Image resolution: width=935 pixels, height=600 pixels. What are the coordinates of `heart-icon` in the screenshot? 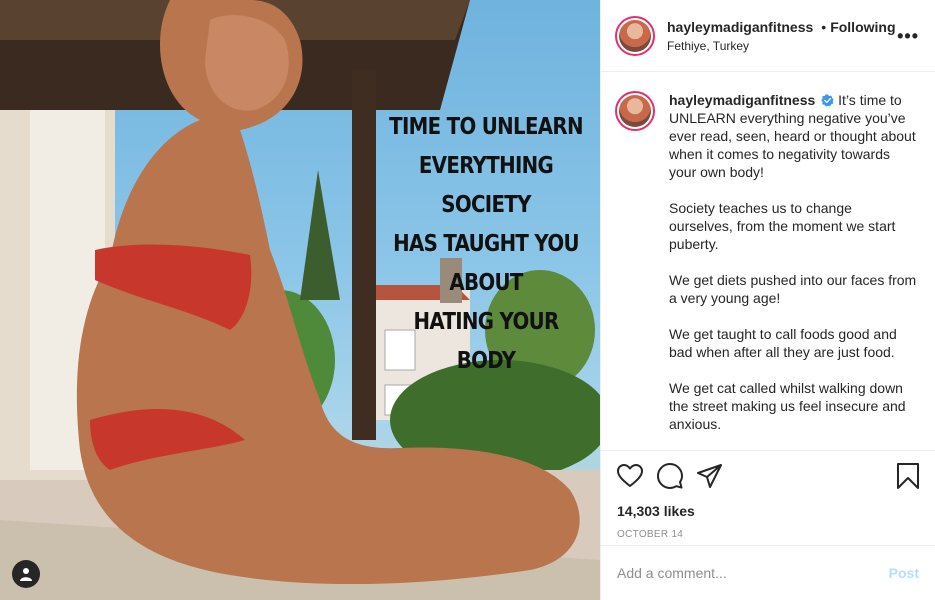 It's located at (630, 476).